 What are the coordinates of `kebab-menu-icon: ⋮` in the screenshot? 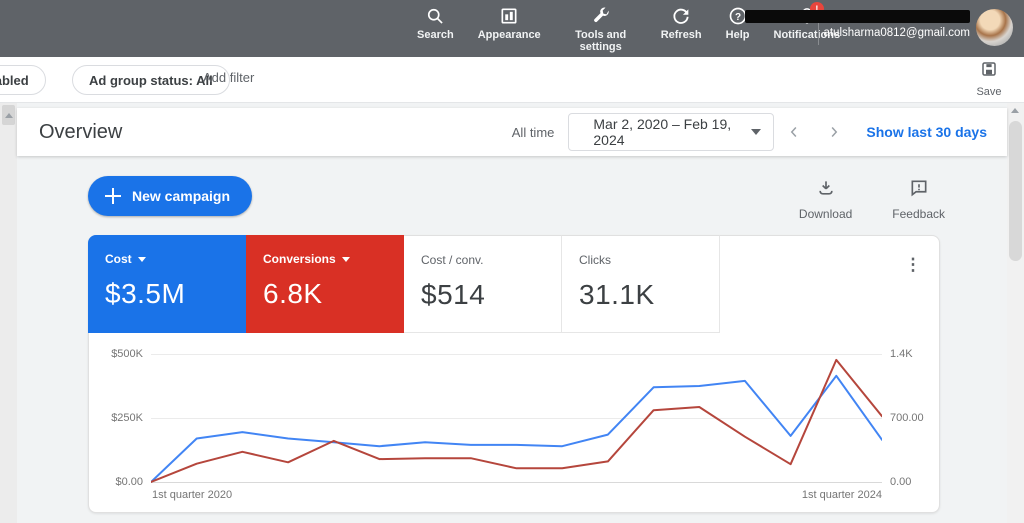 It's located at (913, 265).